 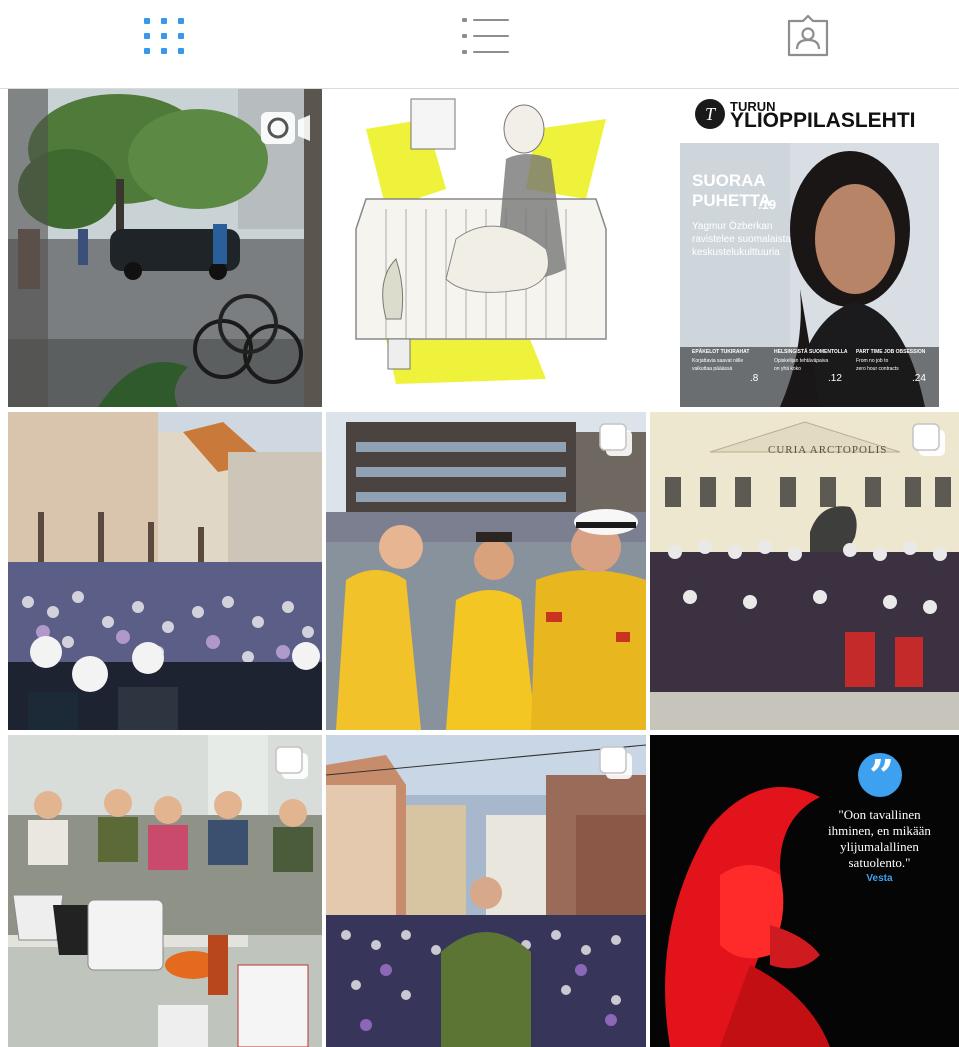 What do you see at coordinates (787, 369) in the screenshot?
I see `magazine-footer-2-sub: on yhä koko` at bounding box center [787, 369].